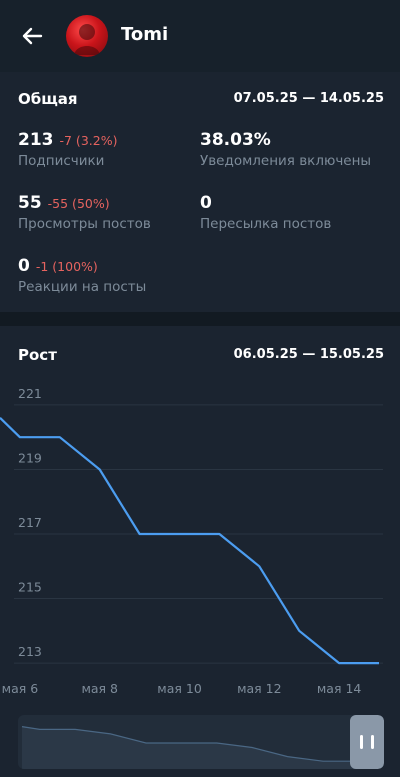  I want to click on stat-label: Просмотры постов, so click(84, 224).